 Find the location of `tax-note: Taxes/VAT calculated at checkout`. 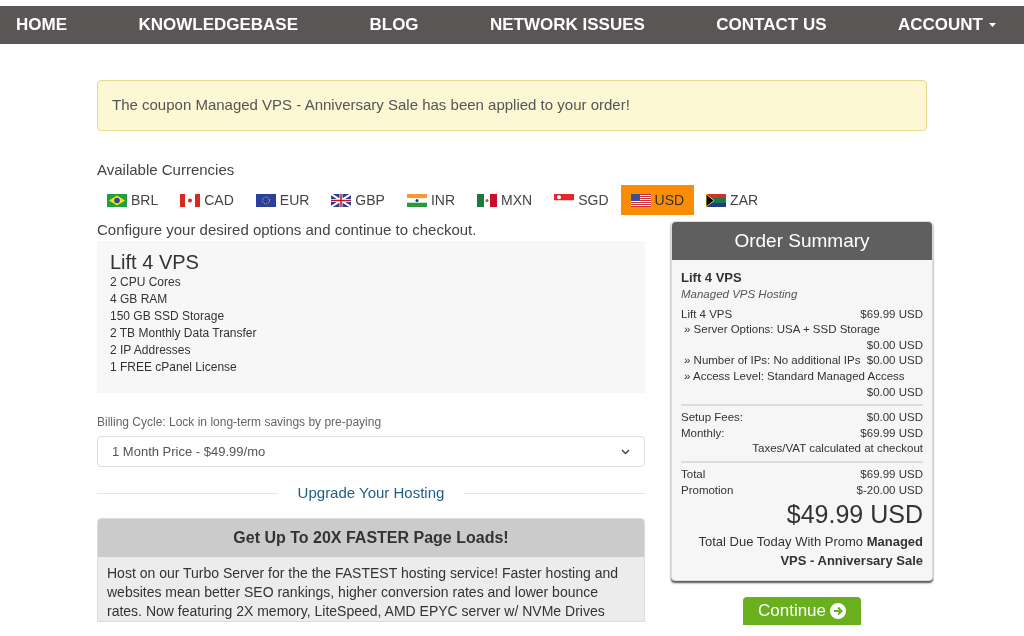

tax-note: Taxes/VAT calculated at checkout is located at coordinates (837, 449).